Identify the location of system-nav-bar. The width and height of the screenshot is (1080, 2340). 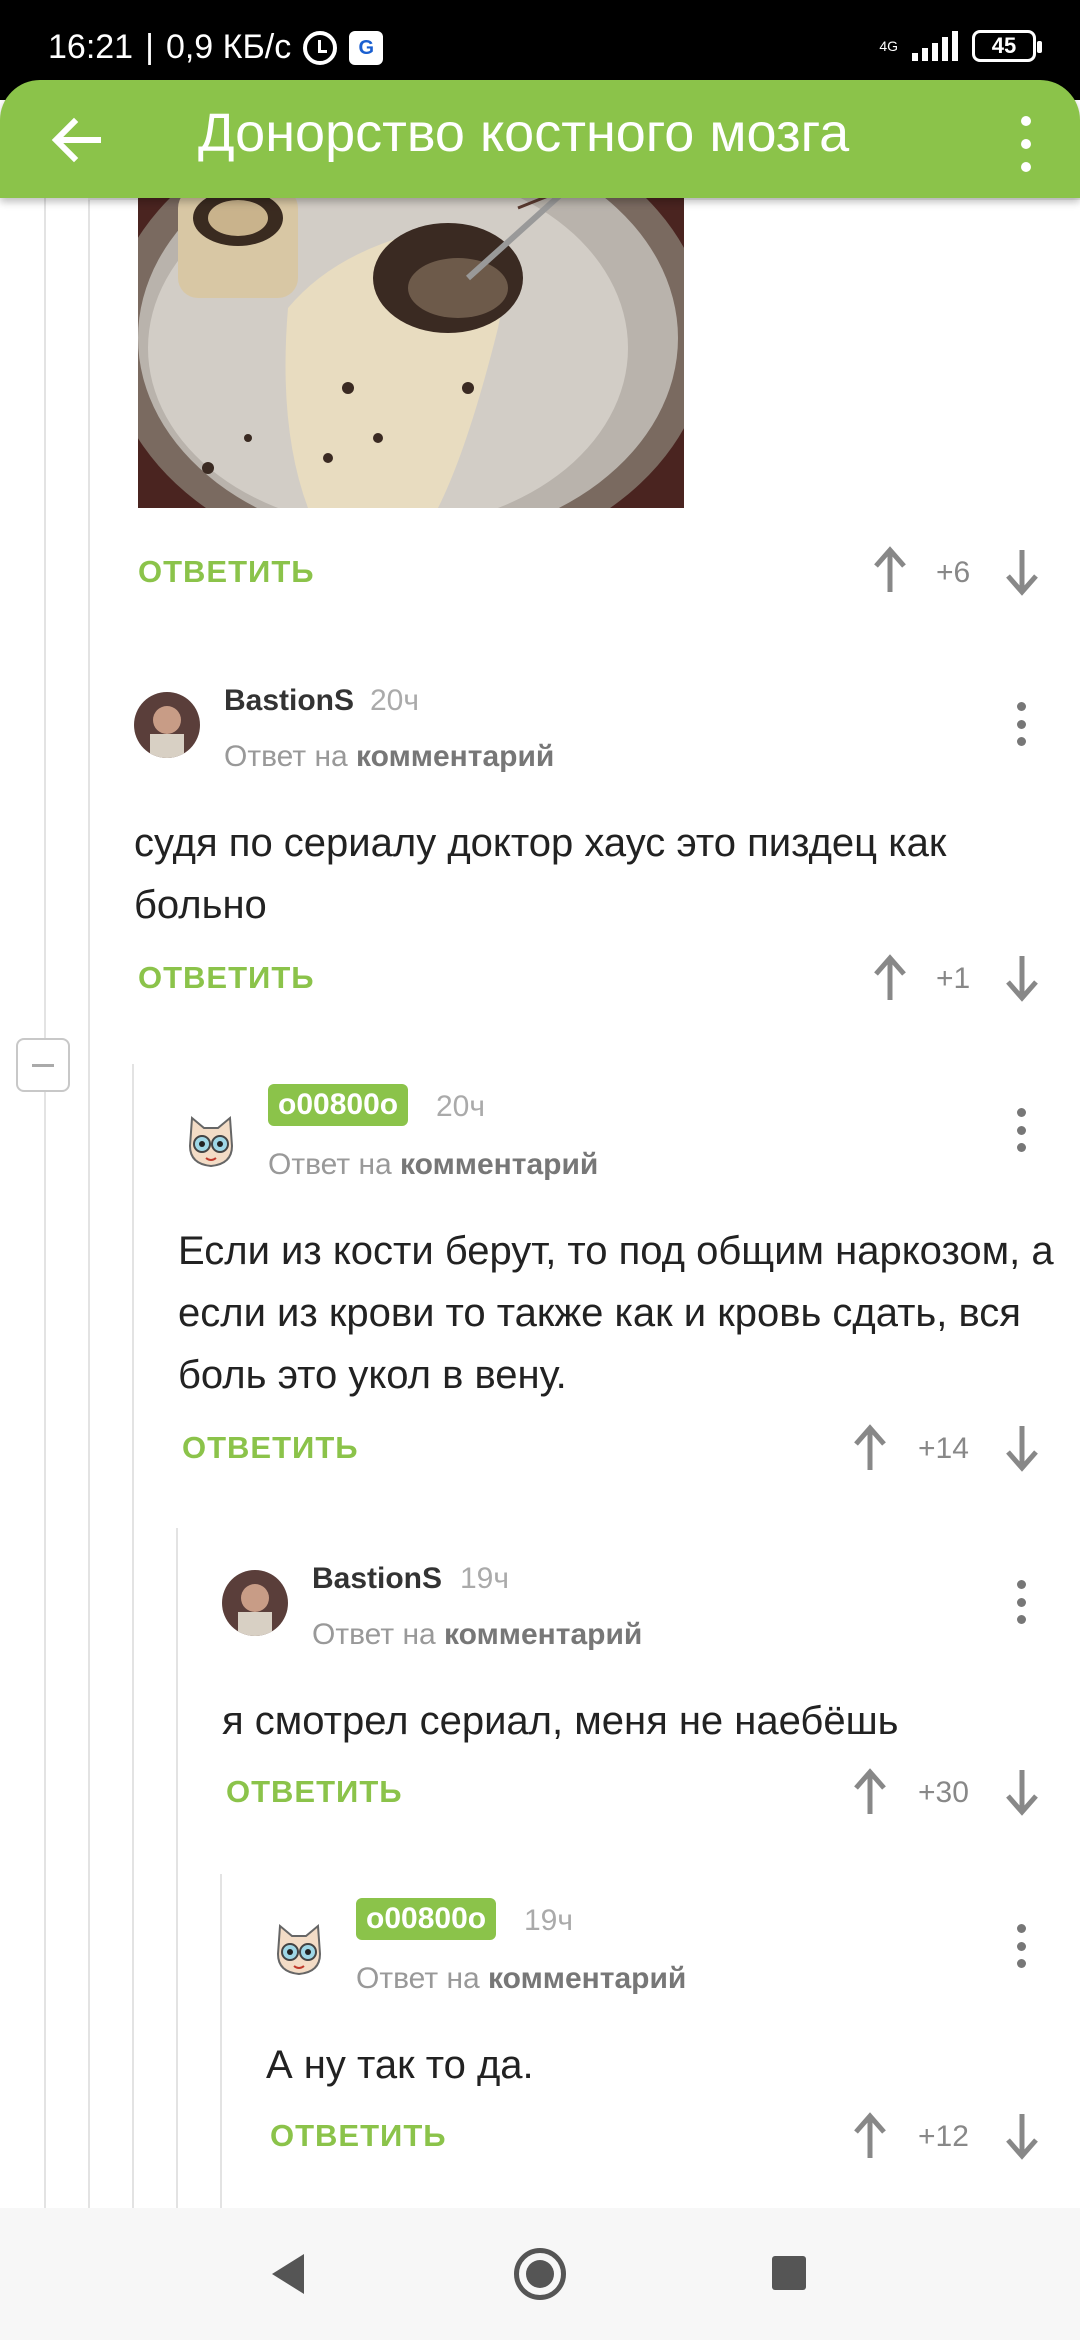
(540, 2274).